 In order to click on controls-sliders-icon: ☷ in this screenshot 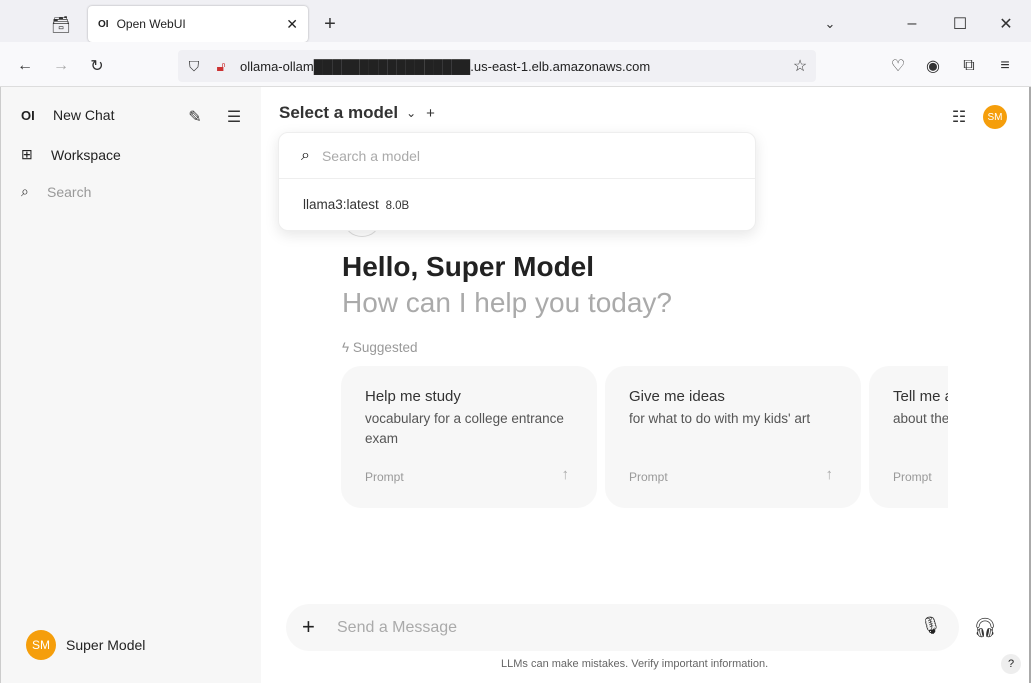, I will do `click(959, 117)`.